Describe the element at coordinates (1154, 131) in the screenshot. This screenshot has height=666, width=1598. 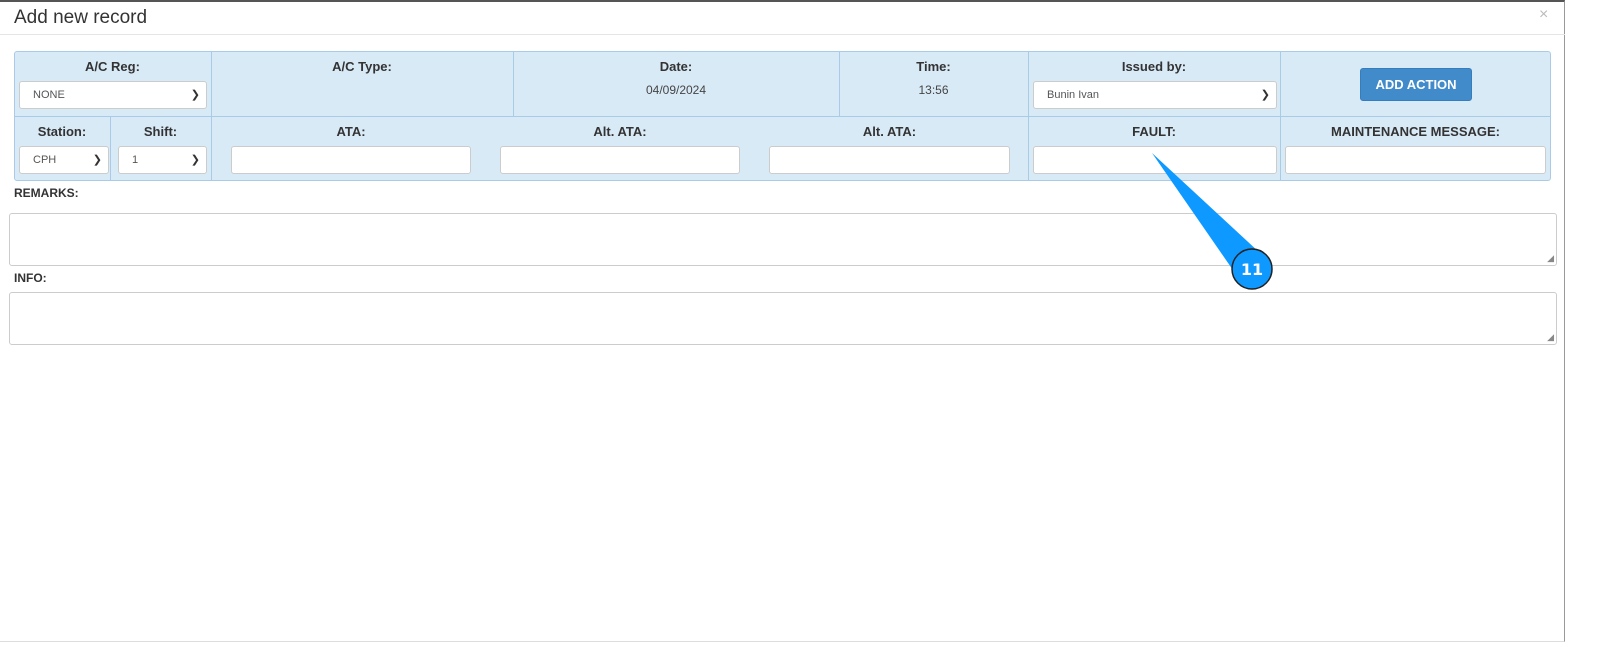
I see `fault-label: FAULT:` at that location.